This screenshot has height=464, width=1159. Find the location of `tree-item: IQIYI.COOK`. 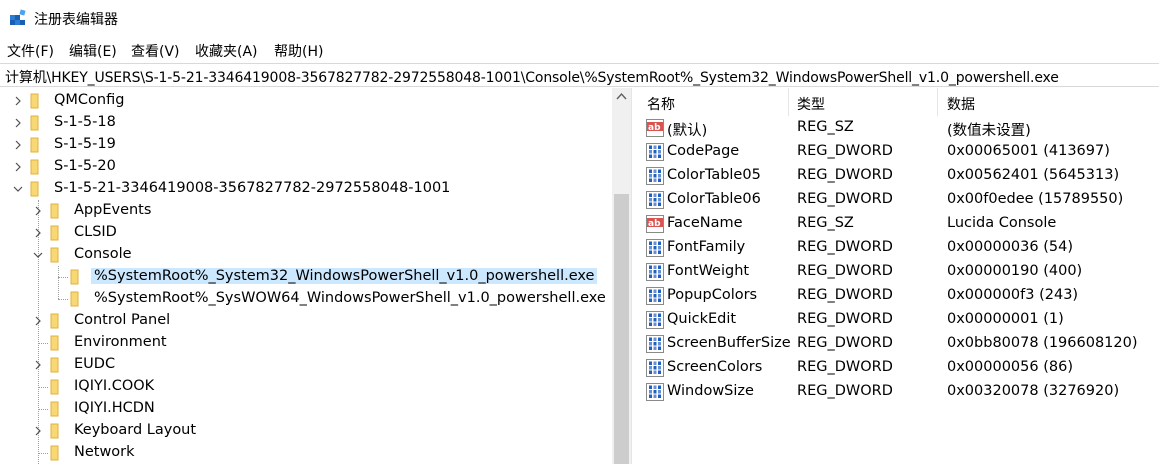

tree-item: IQIYI.COOK is located at coordinates (306, 387).